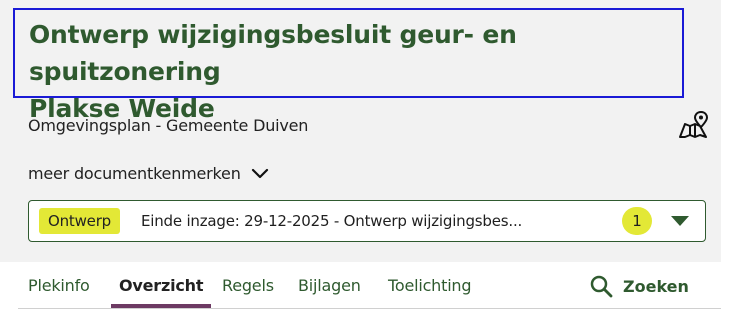  What do you see at coordinates (329, 285) in the screenshot?
I see `tab-bijlagen: Bijlagen` at bounding box center [329, 285].